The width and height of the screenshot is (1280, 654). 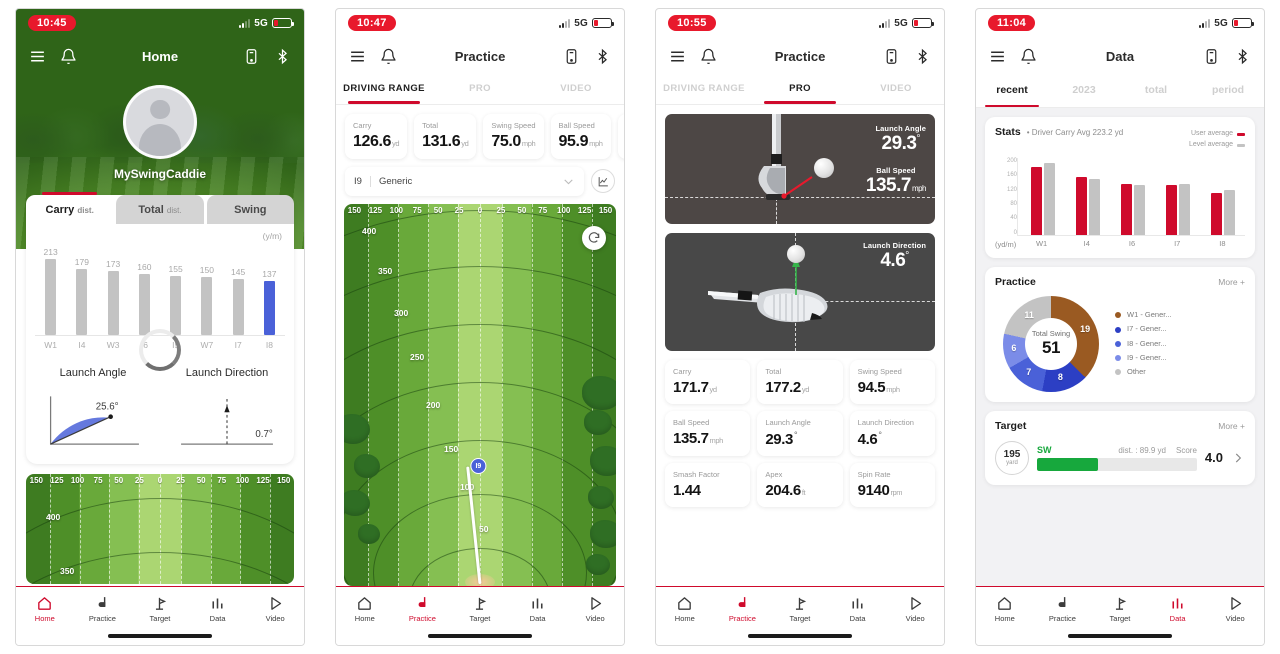 What do you see at coordinates (1120, 457) in the screenshot?
I see `target-row: 195 yard SW dist. : 89.9 yd Score 4.0` at bounding box center [1120, 457].